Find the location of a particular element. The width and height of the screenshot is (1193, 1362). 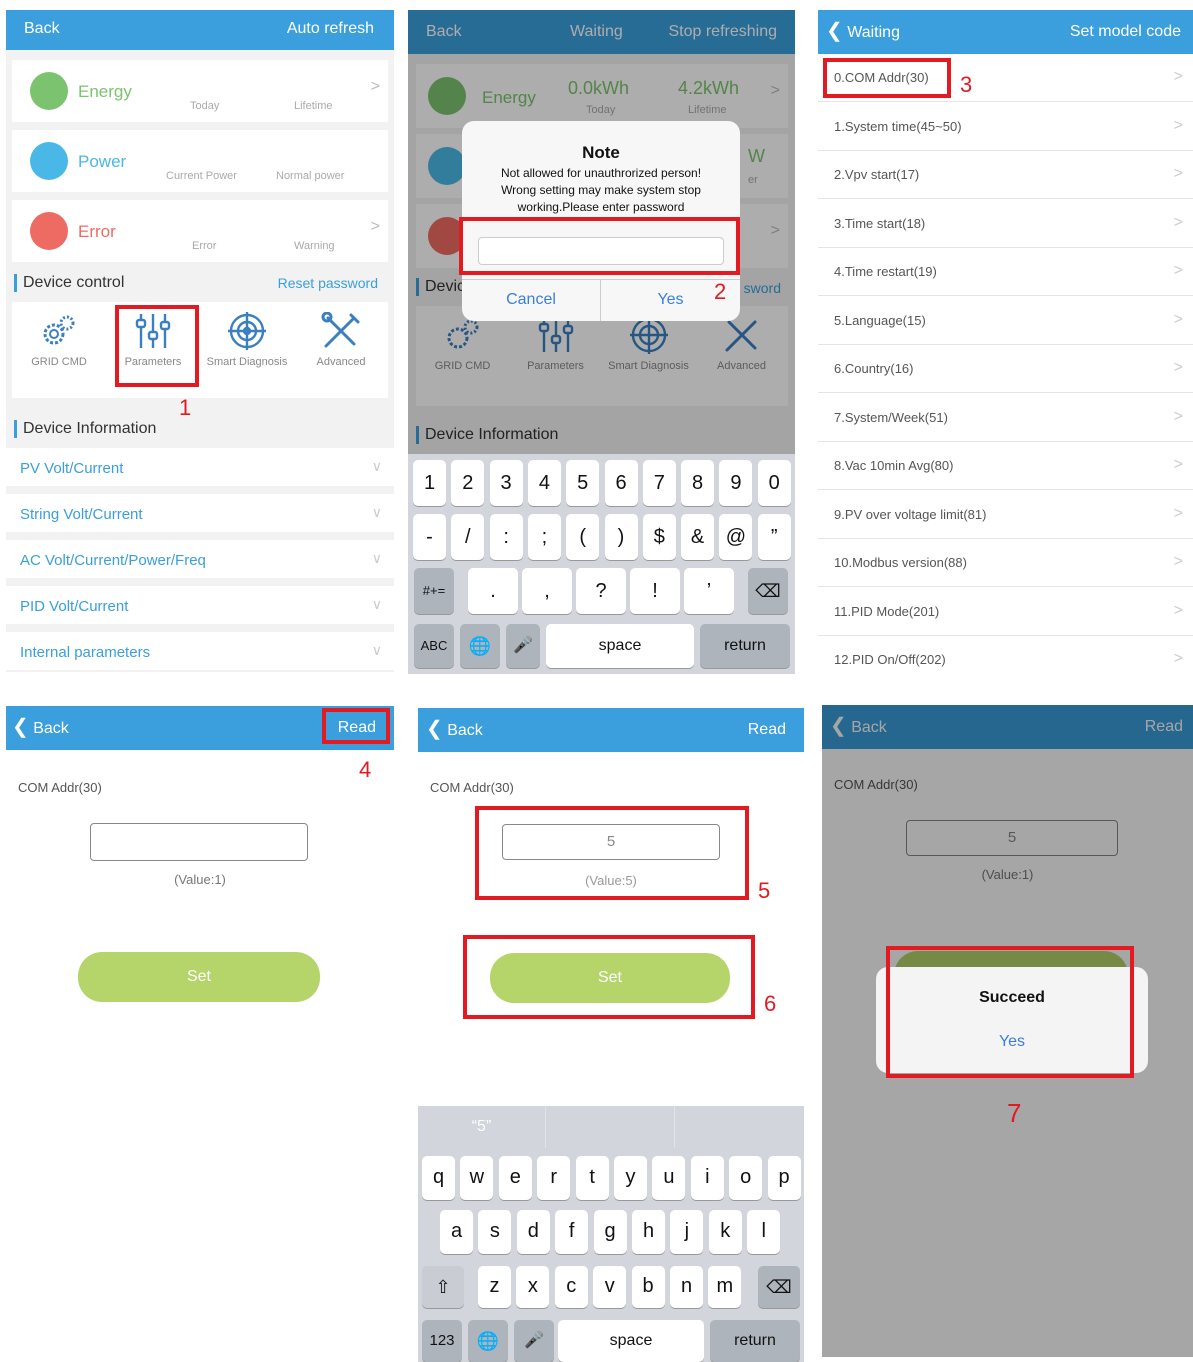

key: 8 is located at coordinates (698, 483).